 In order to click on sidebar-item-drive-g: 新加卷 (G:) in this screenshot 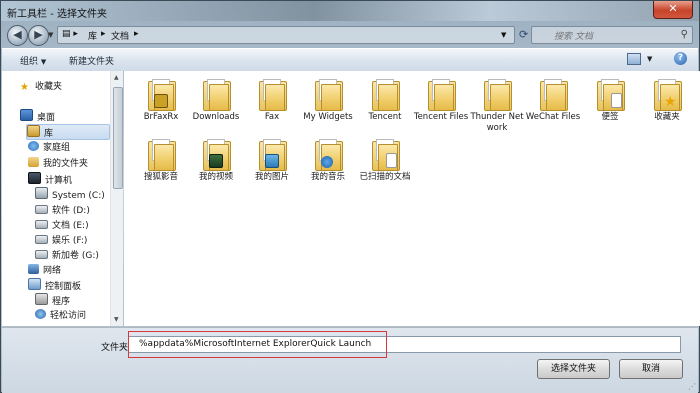, I will do `click(67, 255)`.